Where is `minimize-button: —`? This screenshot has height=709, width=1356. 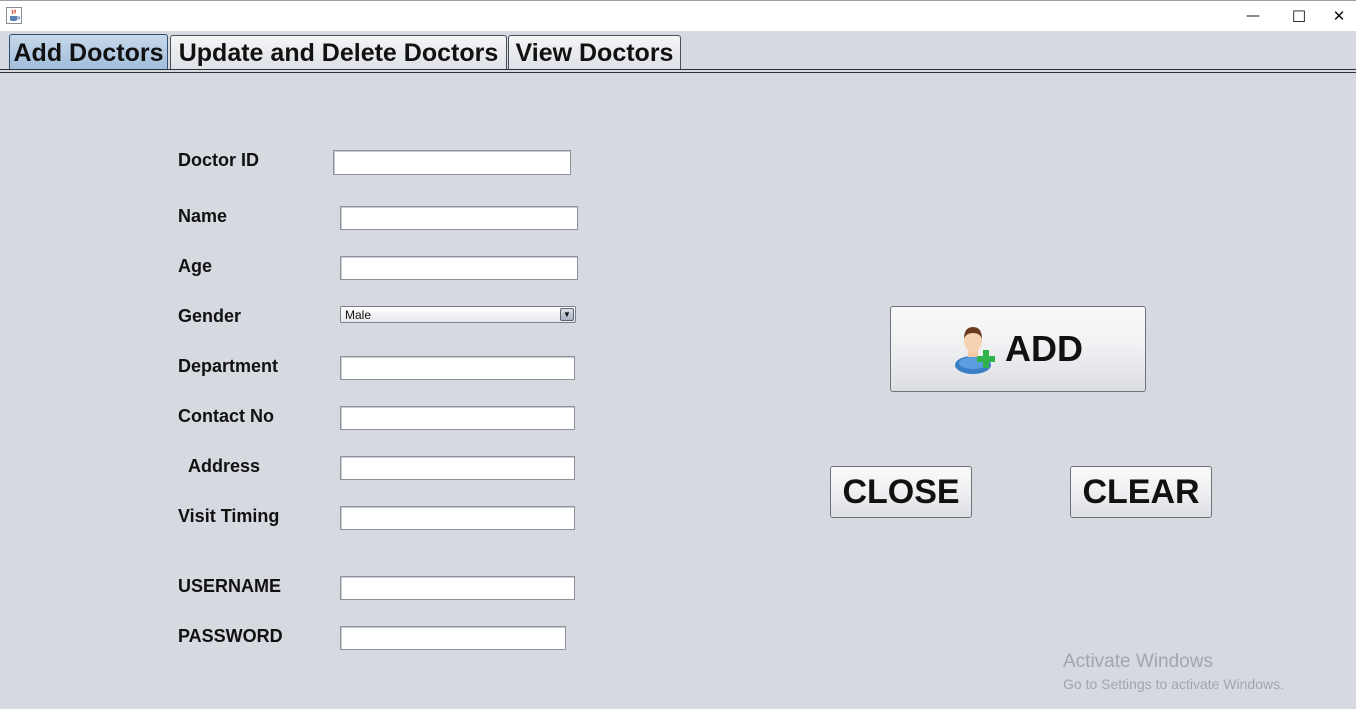 minimize-button: — is located at coordinates (1253, 16).